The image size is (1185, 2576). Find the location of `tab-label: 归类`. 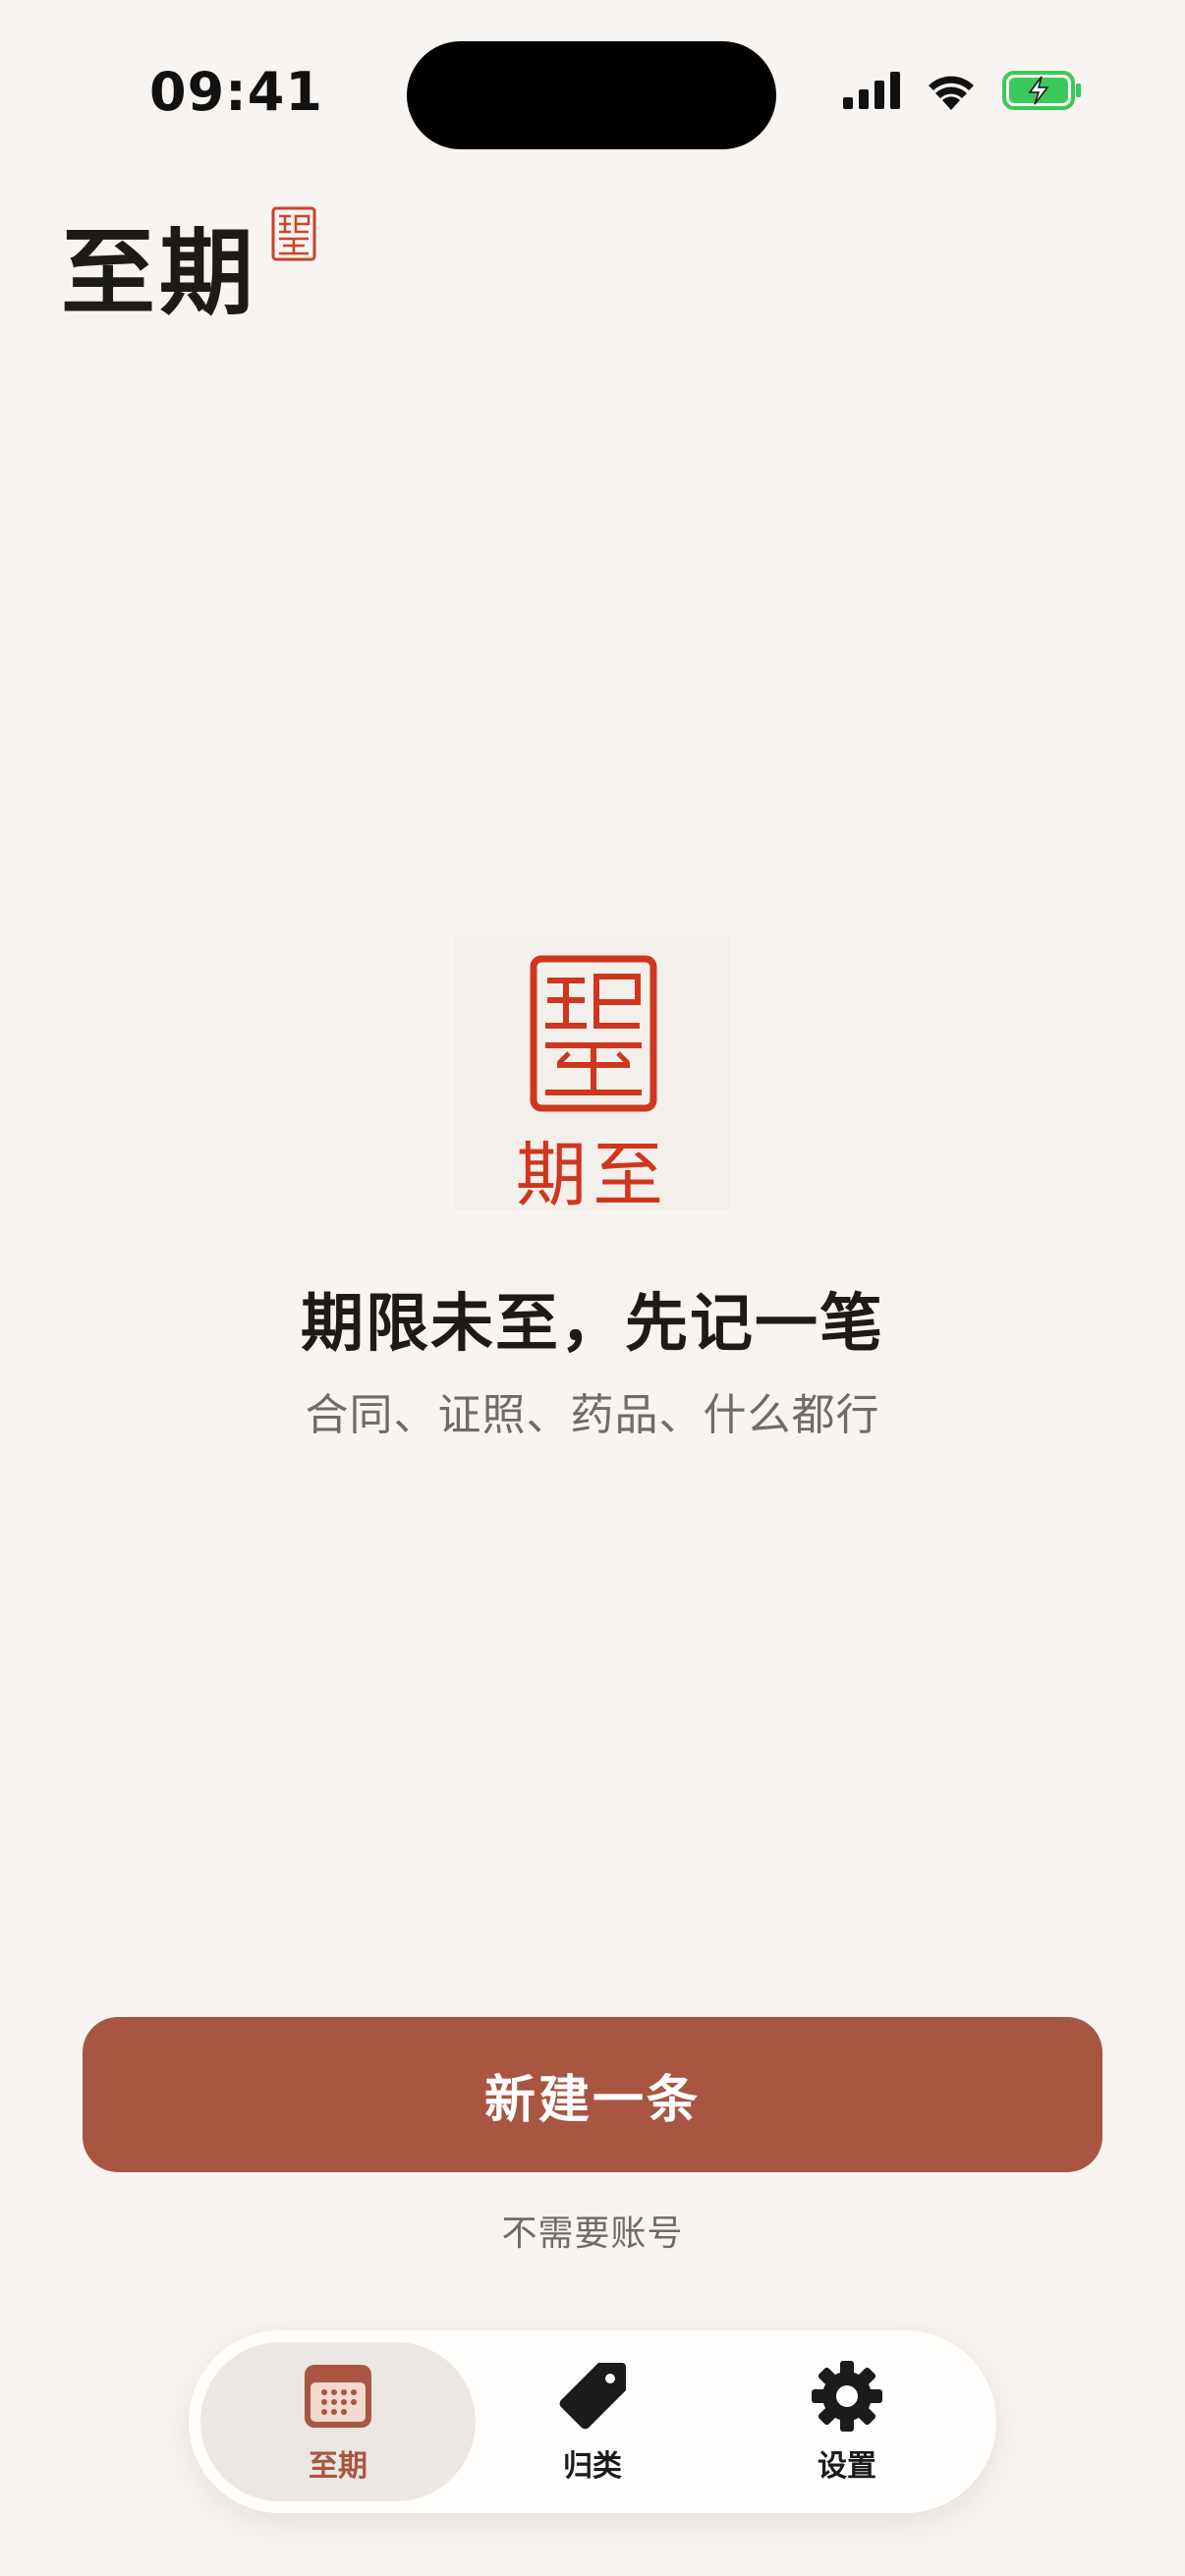

tab-label: 归类 is located at coordinates (592, 2466).